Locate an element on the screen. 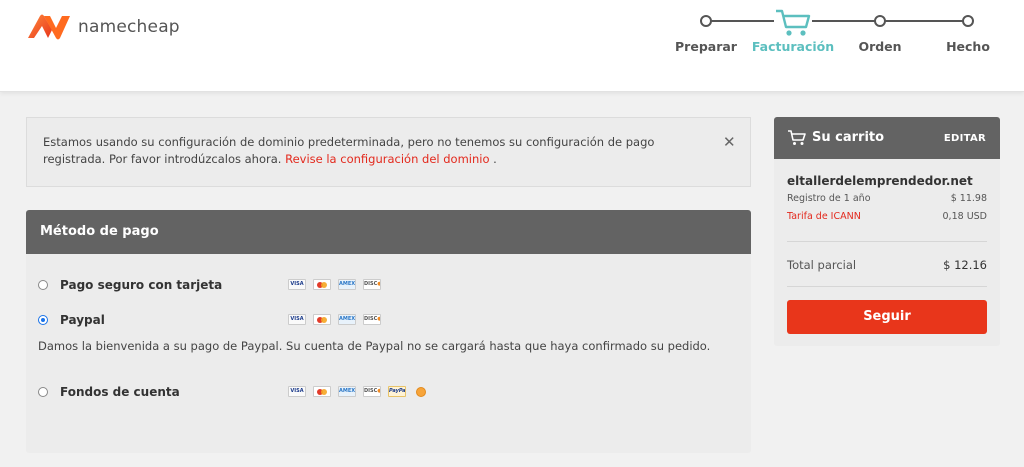  cart-domain: eltallerdelemprendedor.net is located at coordinates (880, 181).